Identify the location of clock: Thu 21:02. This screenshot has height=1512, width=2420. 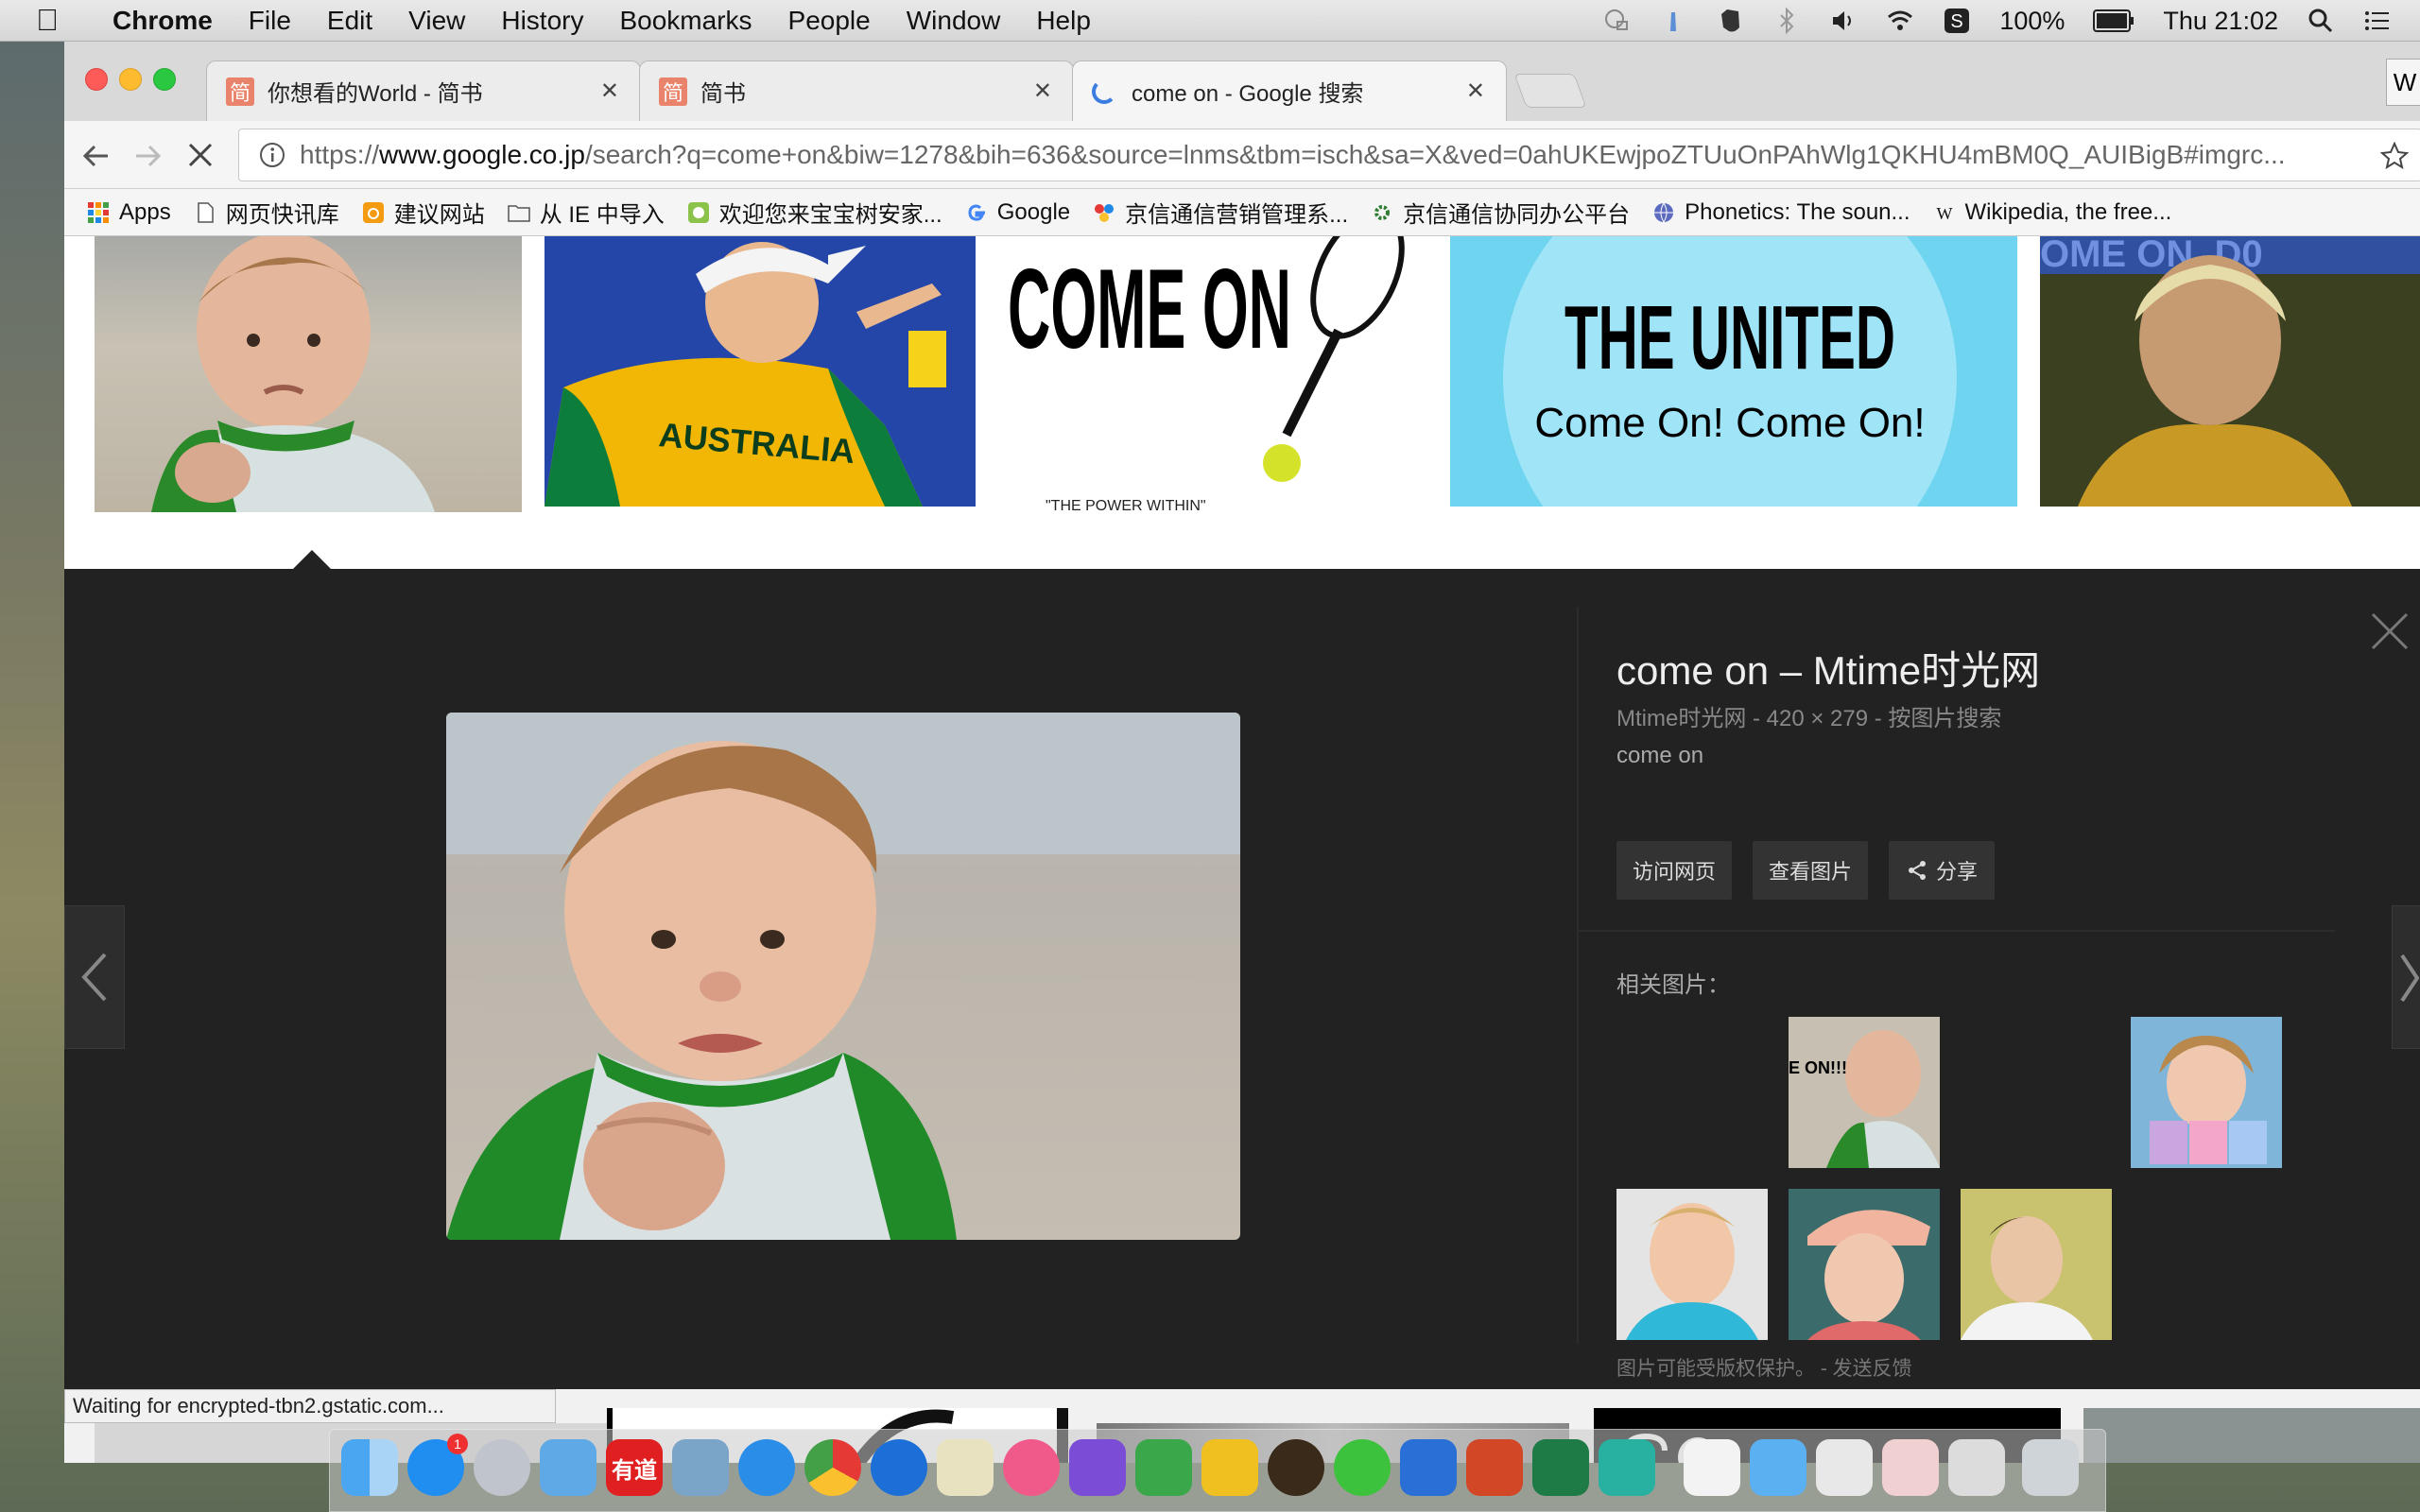
(2220, 21).